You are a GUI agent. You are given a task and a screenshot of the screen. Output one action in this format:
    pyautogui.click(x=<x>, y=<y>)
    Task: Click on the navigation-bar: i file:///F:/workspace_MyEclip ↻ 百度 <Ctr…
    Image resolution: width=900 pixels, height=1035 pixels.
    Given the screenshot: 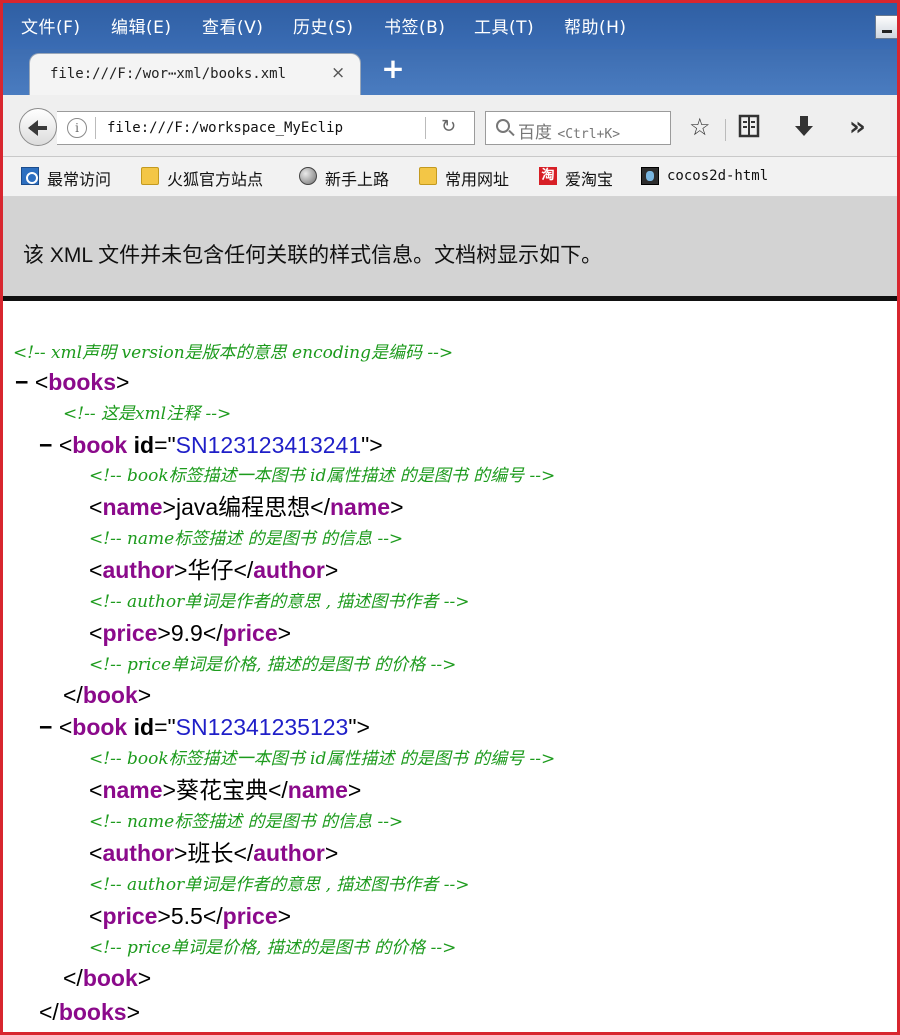 What is the action you would take?
    pyautogui.click(x=450, y=126)
    